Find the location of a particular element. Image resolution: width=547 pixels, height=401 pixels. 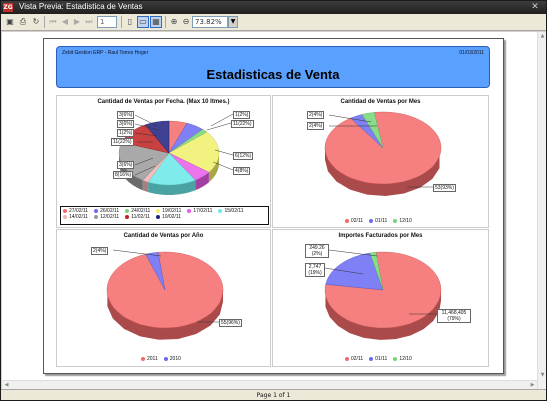

legend-item: 2010 is located at coordinates (172, 359).